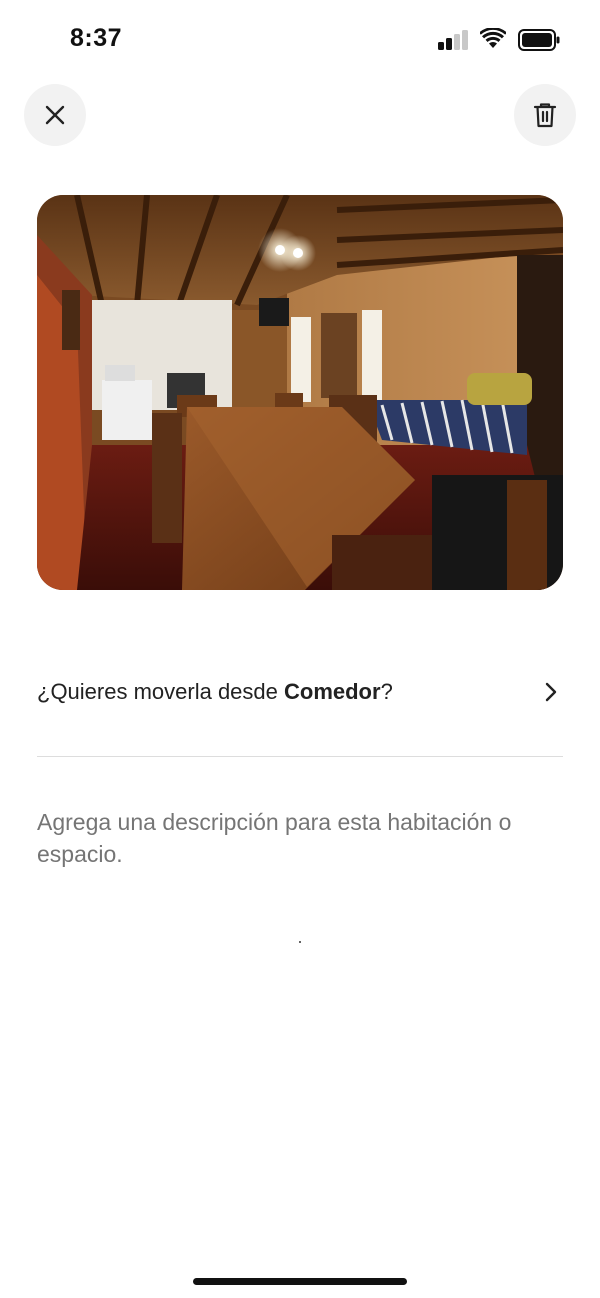  What do you see at coordinates (300, 40) in the screenshot?
I see `status-bar: 8:37` at bounding box center [300, 40].